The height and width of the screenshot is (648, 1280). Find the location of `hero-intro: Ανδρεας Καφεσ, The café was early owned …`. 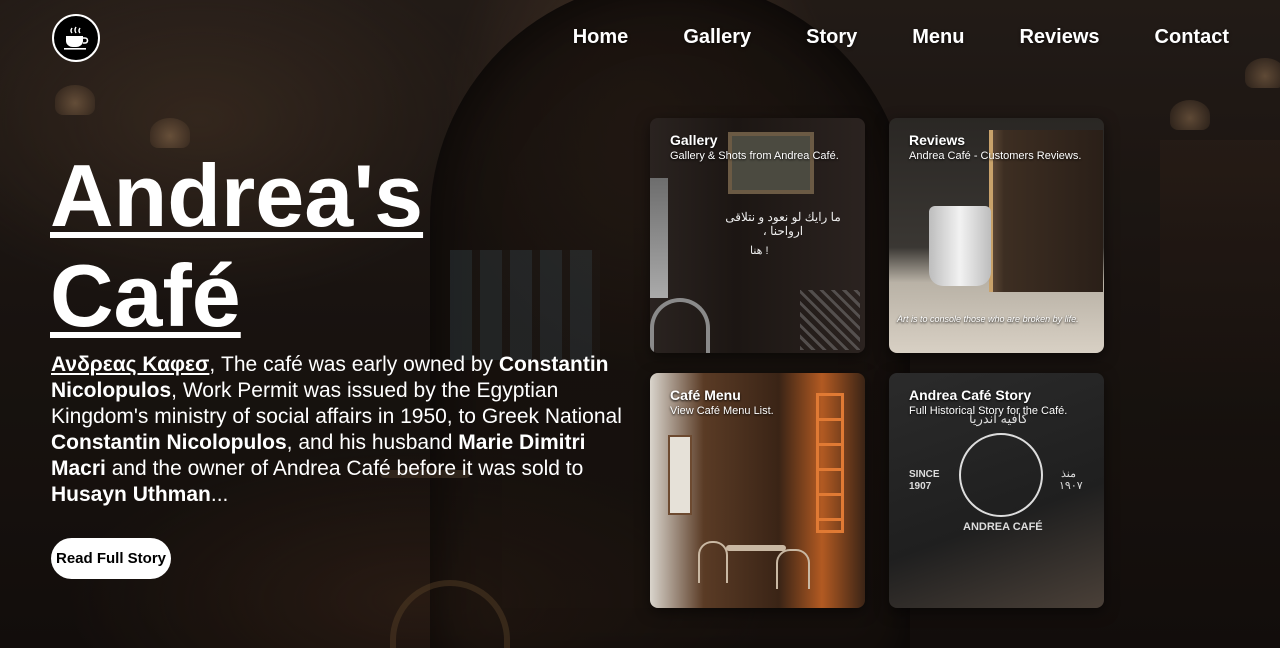

hero-intro: Ανδρεας Καφεσ, The café was early owned … is located at coordinates (347, 430).